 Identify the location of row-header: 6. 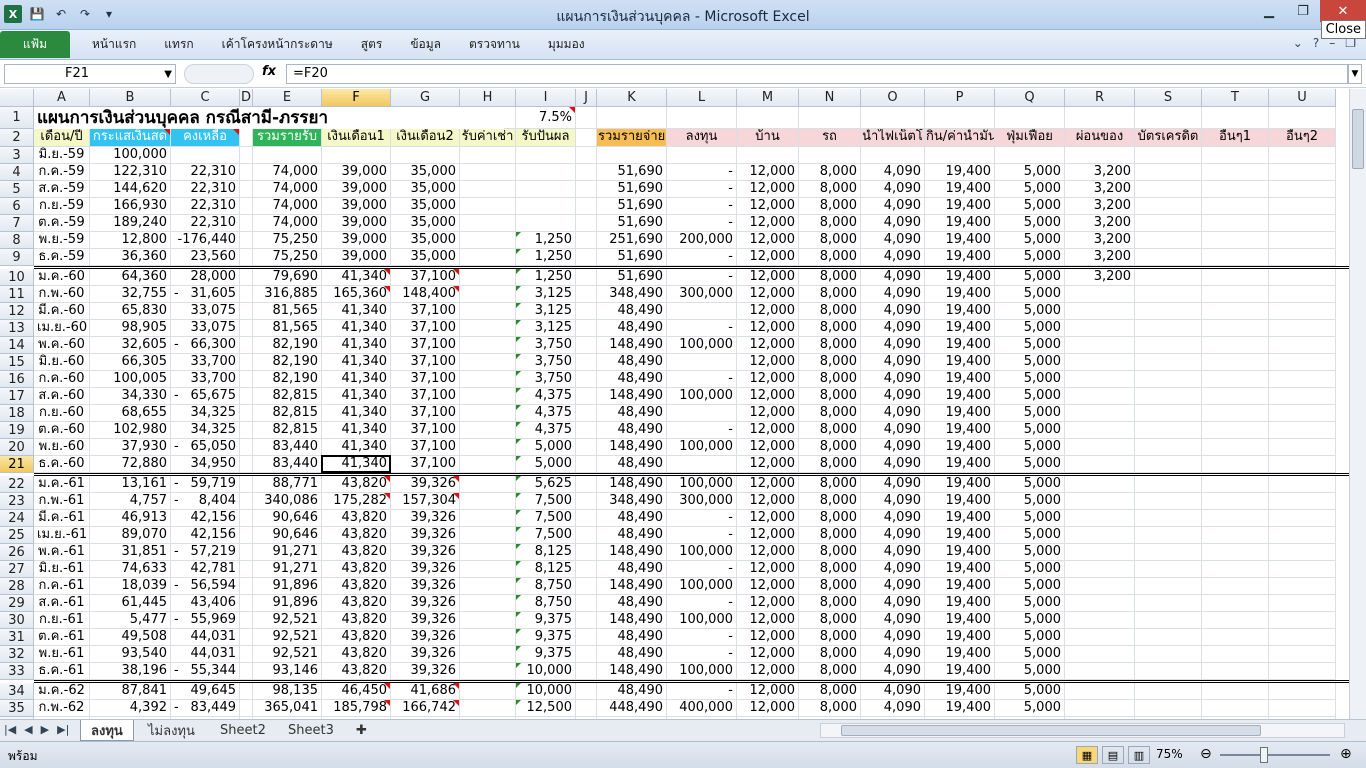
(17, 206).